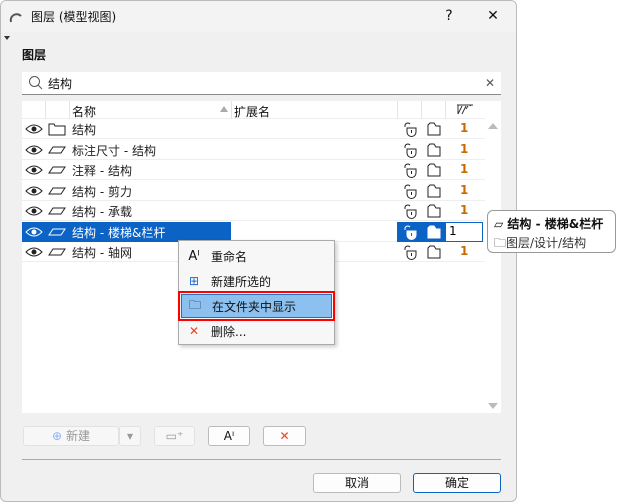 Image resolution: width=620 pixels, height=504 pixels. What do you see at coordinates (256, 256) in the screenshot?
I see `menu-item: Aᴵ 重命名` at bounding box center [256, 256].